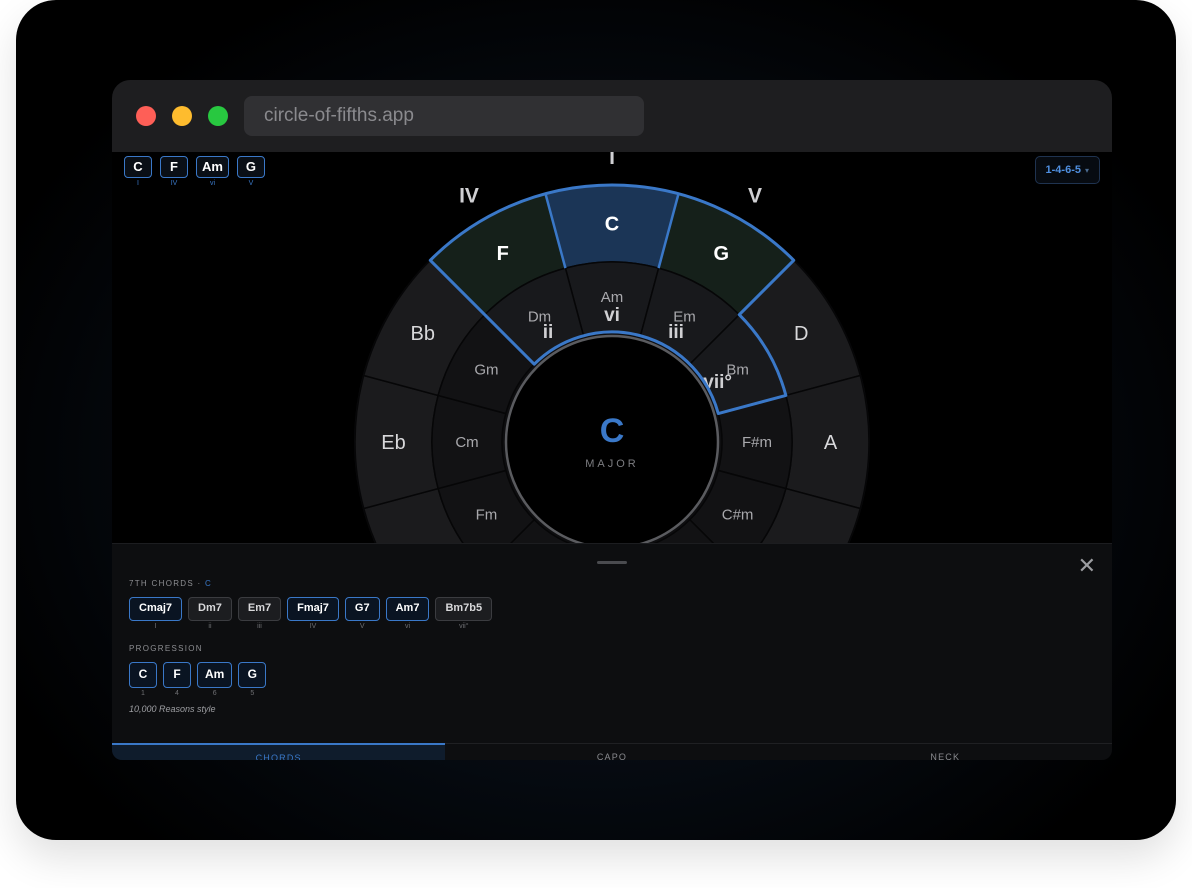 The image size is (1192, 888). I want to click on progression-chord-button-degree: 4, so click(177, 693).